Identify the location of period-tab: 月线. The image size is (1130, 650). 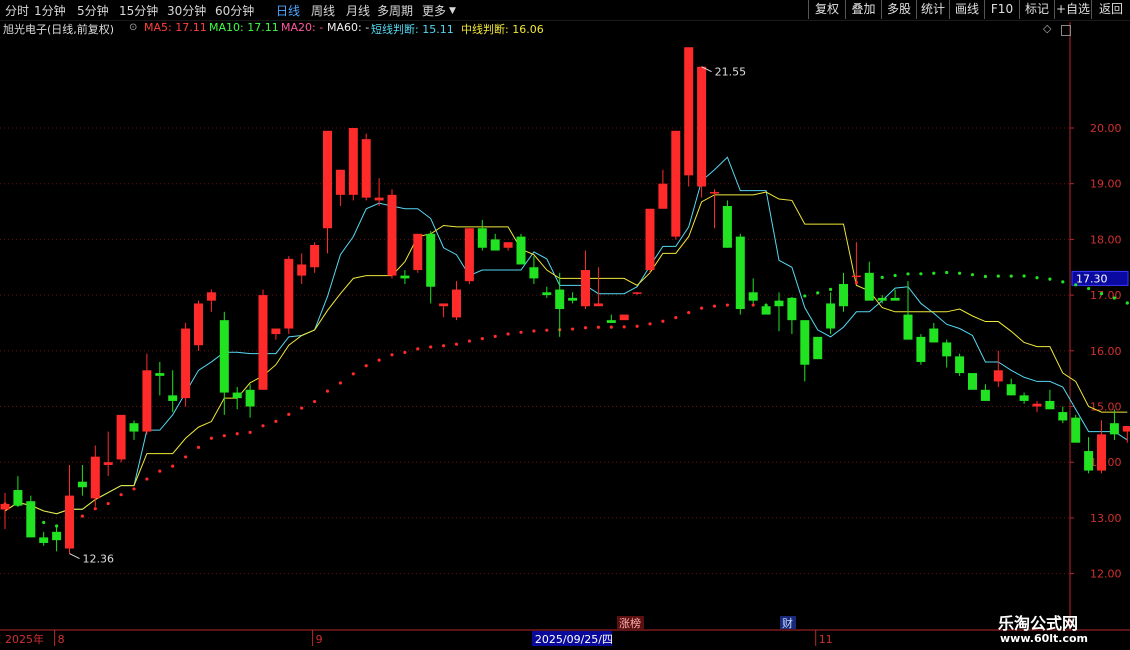
(358, 10).